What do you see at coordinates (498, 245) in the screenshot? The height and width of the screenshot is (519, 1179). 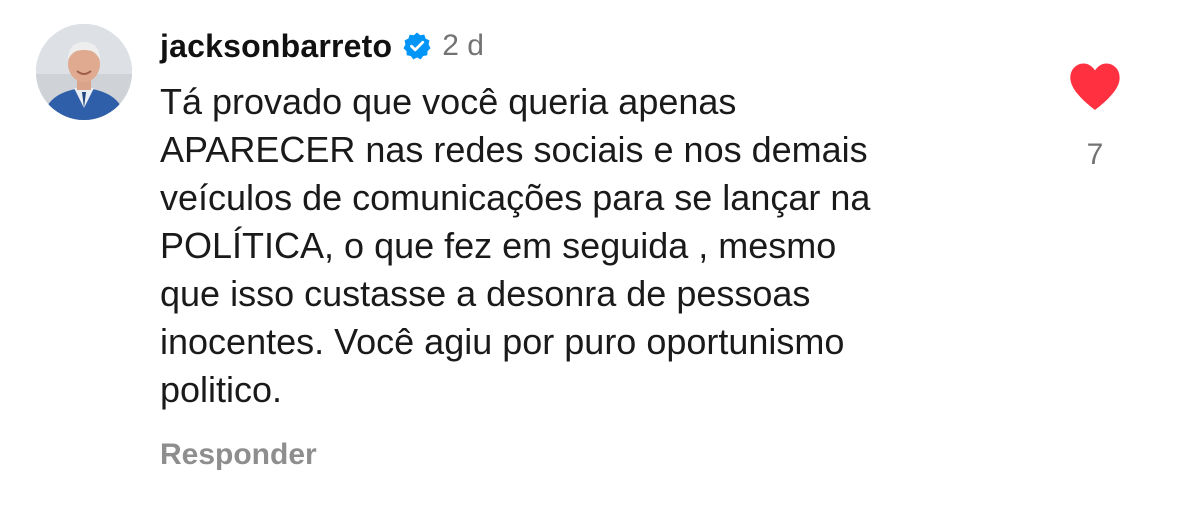 I see `comment-text-line: POLÍTICA, o que fez em seguida , mesmo` at bounding box center [498, 245].